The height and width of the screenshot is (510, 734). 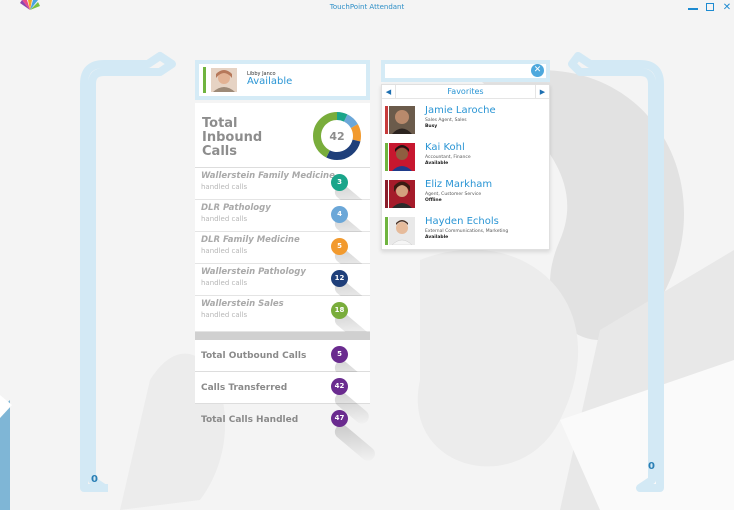 I want to click on search-input, so click(x=458, y=71).